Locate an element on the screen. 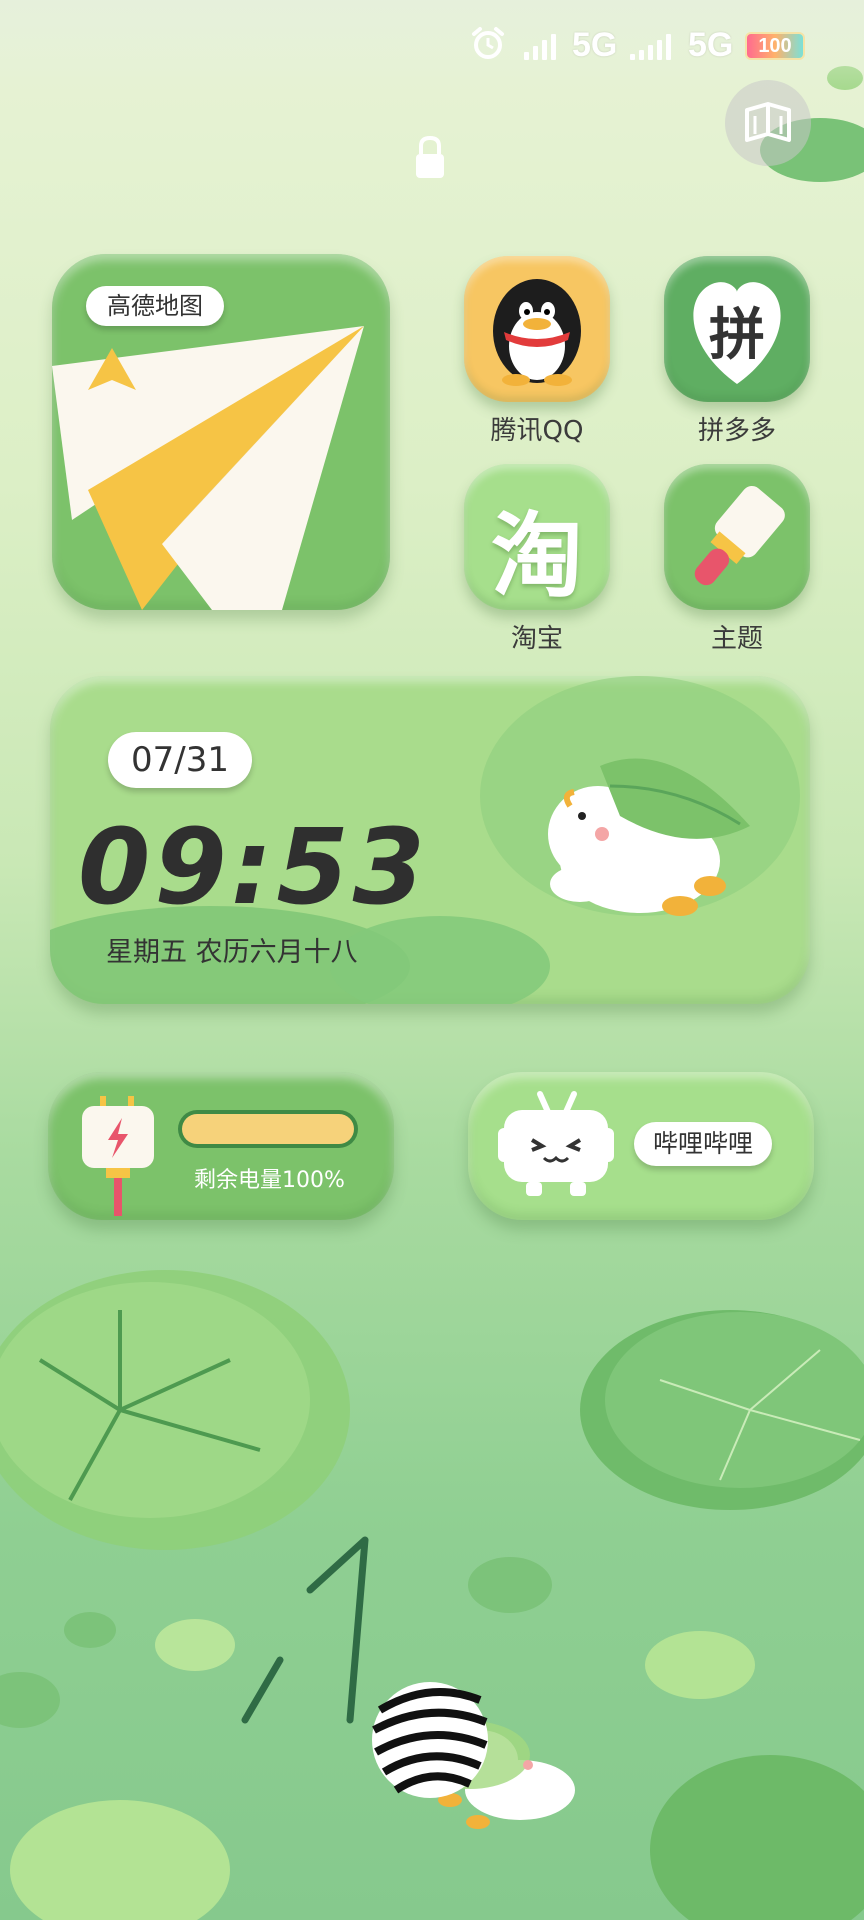  taobao-glyph: 淘 is located at coordinates (536, 556).